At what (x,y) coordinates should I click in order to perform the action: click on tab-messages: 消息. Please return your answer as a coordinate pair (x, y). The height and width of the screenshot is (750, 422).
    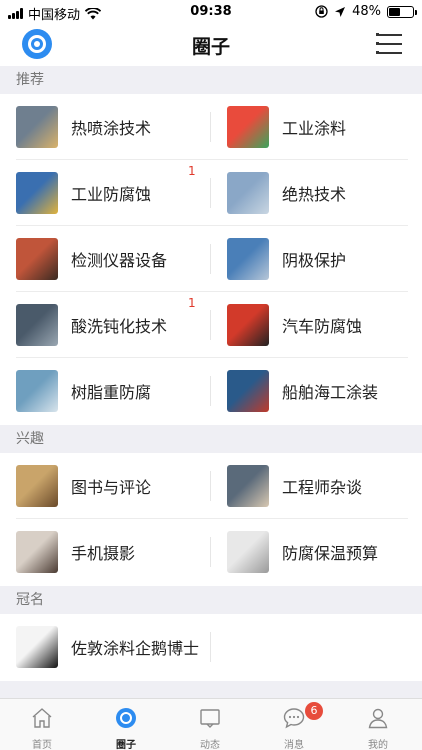
    Looking at the image, I should click on (294, 724).